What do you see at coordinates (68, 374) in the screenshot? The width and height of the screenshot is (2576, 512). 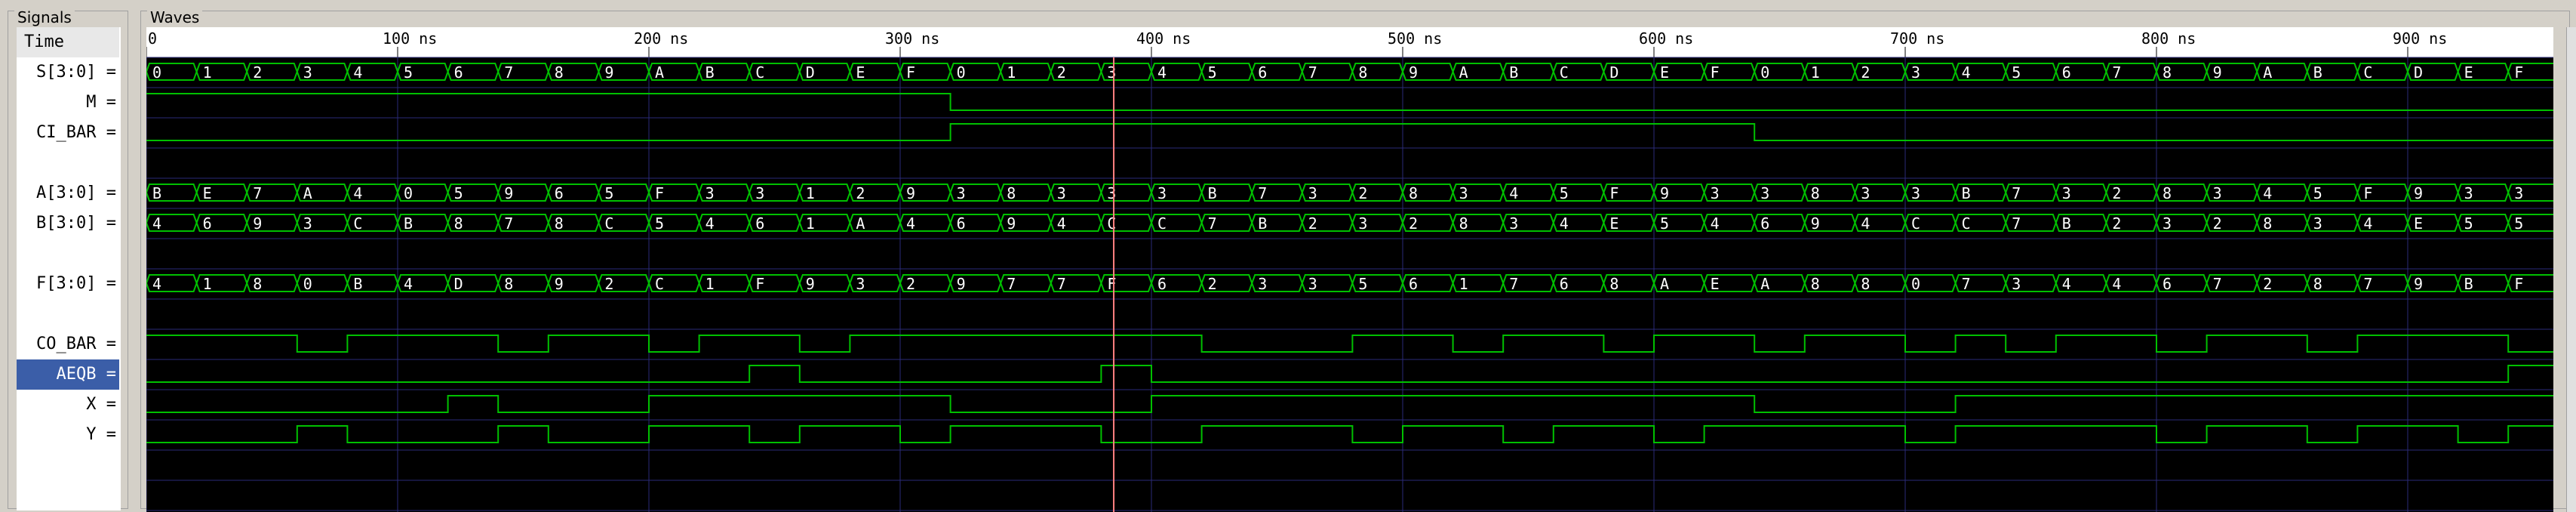 I see `signal-name: AEQB =` at bounding box center [68, 374].